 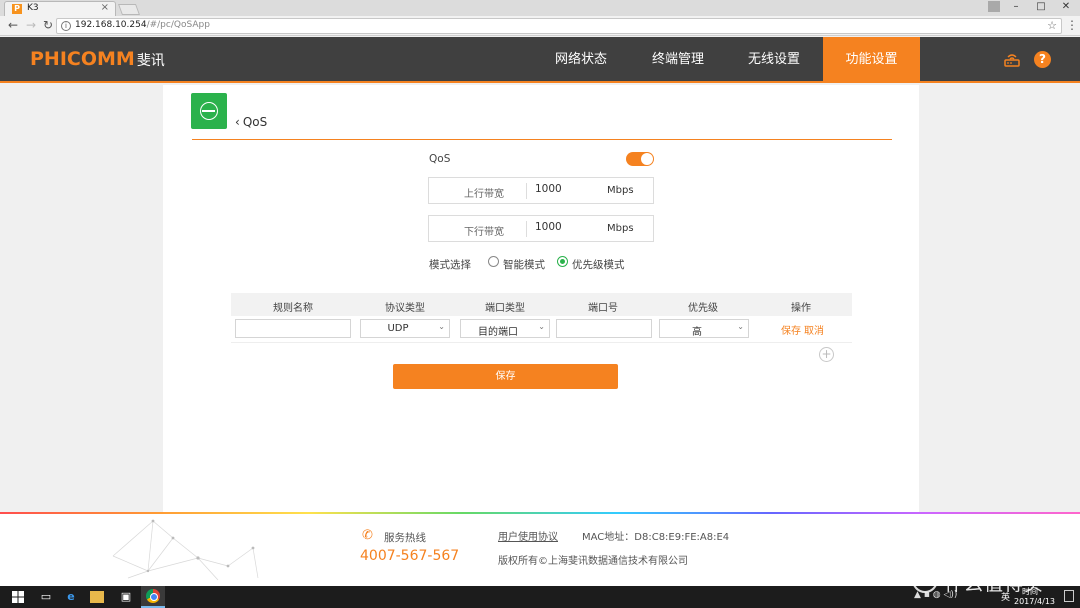 What do you see at coordinates (450, 265) in the screenshot?
I see `mode-select-label: 模式选择` at bounding box center [450, 265].